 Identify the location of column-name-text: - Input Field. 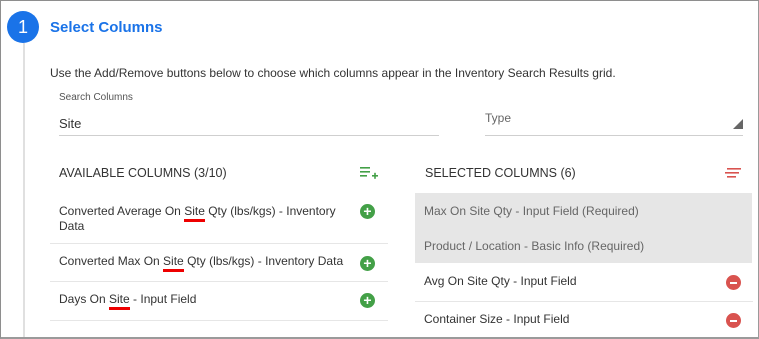
(163, 299).